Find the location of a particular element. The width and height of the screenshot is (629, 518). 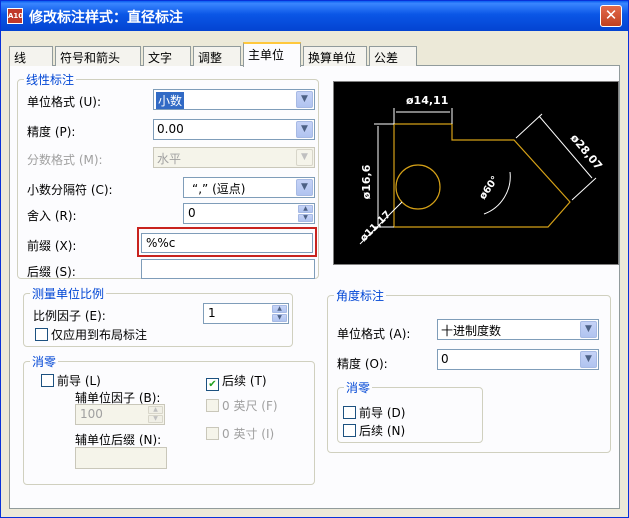

precision-value: 0.00 is located at coordinates (170, 129).